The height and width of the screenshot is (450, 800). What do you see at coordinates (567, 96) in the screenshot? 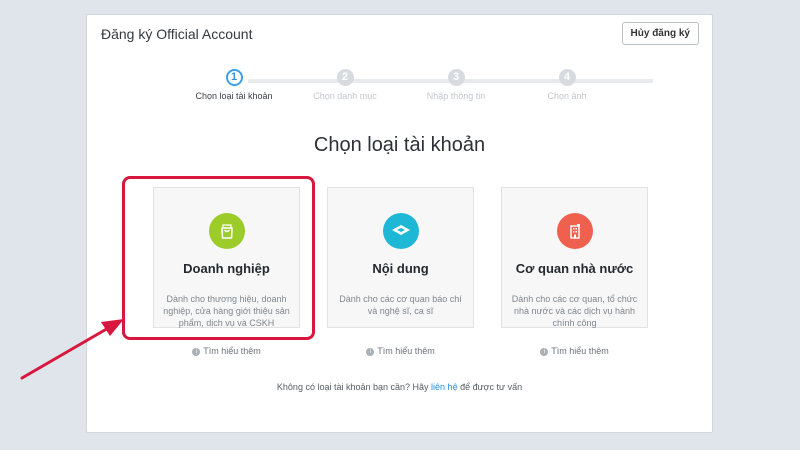
I see `step-4-label: Chọn ảnh` at bounding box center [567, 96].